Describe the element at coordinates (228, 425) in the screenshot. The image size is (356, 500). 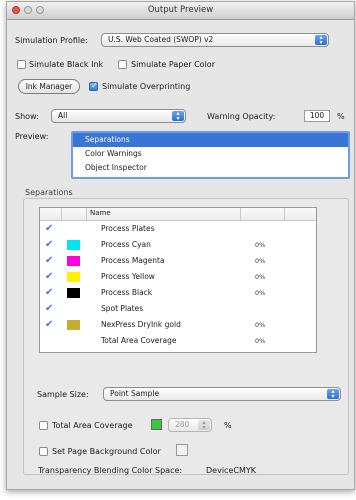
I see `total-area-coverage-unit: %` at that location.